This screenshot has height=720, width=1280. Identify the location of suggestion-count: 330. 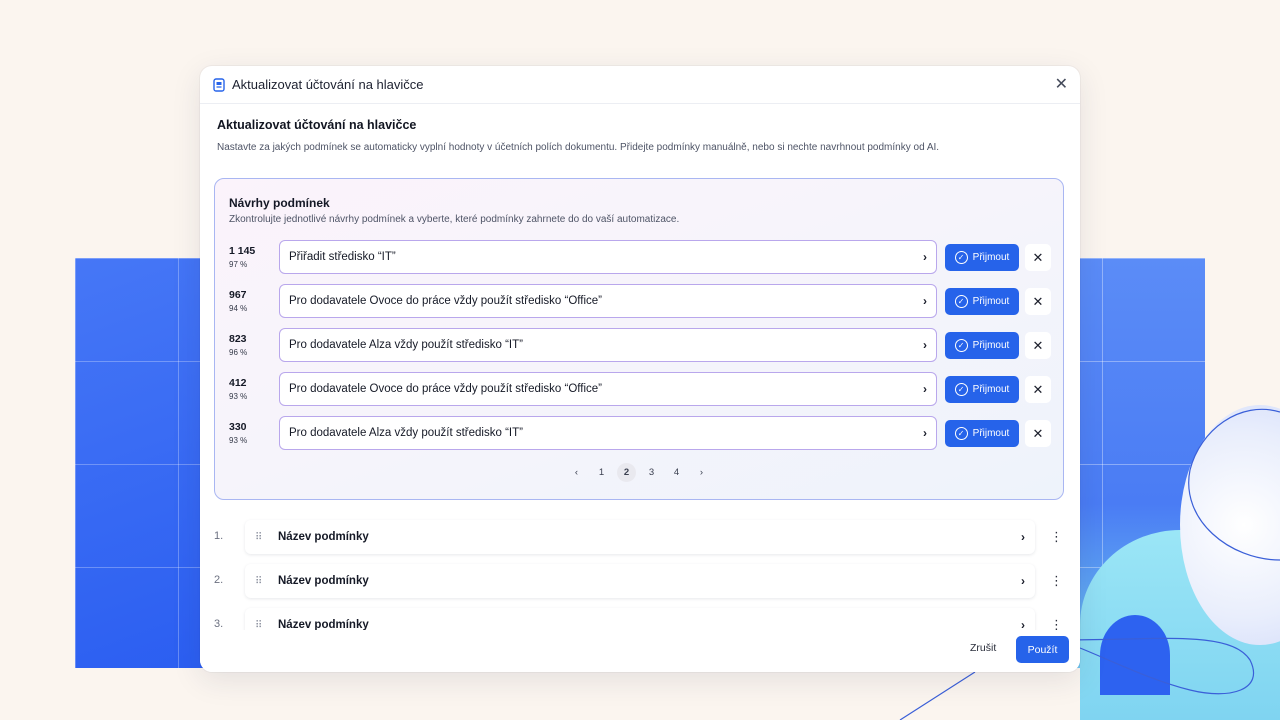
(238, 427).